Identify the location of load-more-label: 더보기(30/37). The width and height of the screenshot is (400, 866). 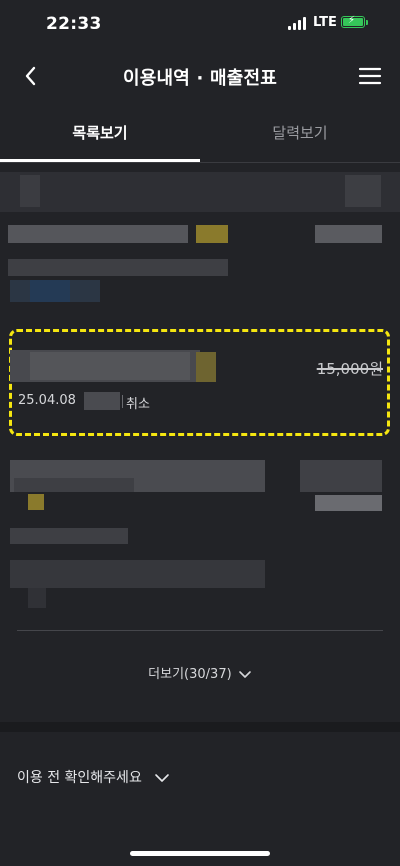
(190, 674).